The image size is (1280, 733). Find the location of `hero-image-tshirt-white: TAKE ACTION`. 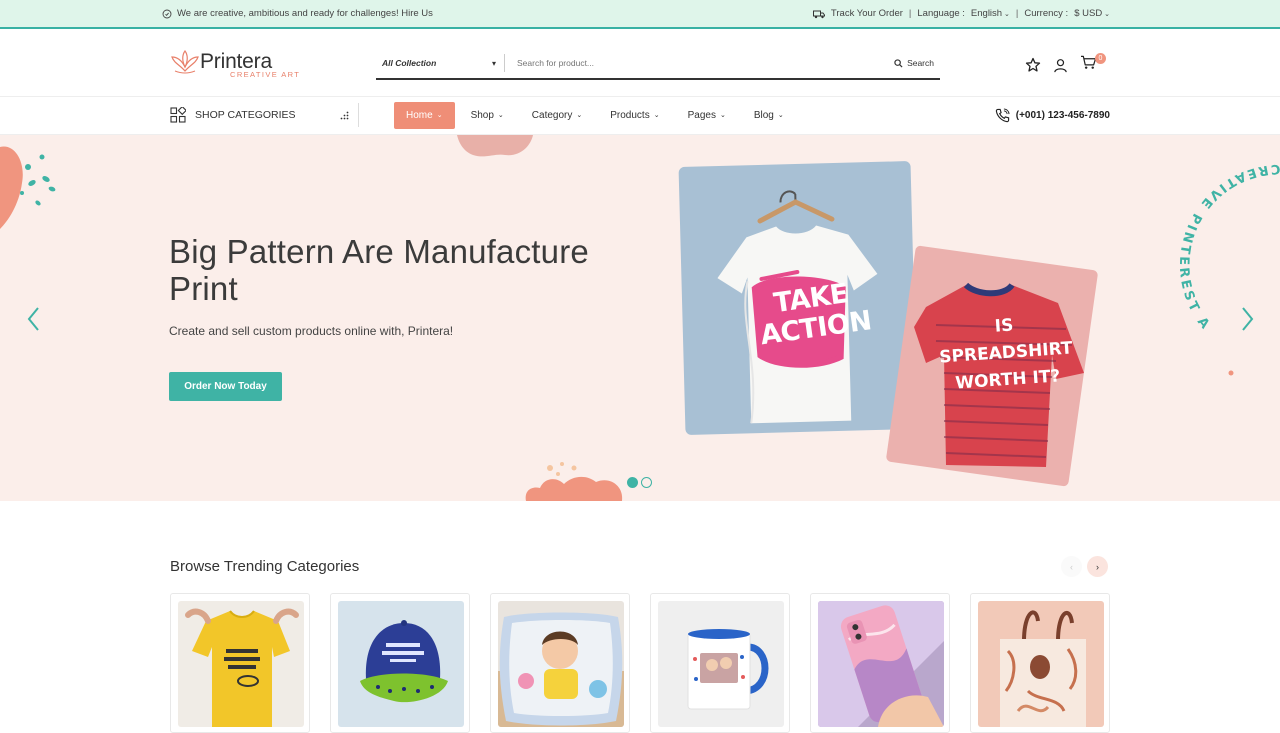

hero-image-tshirt-white: TAKE ACTION is located at coordinates (798, 298).